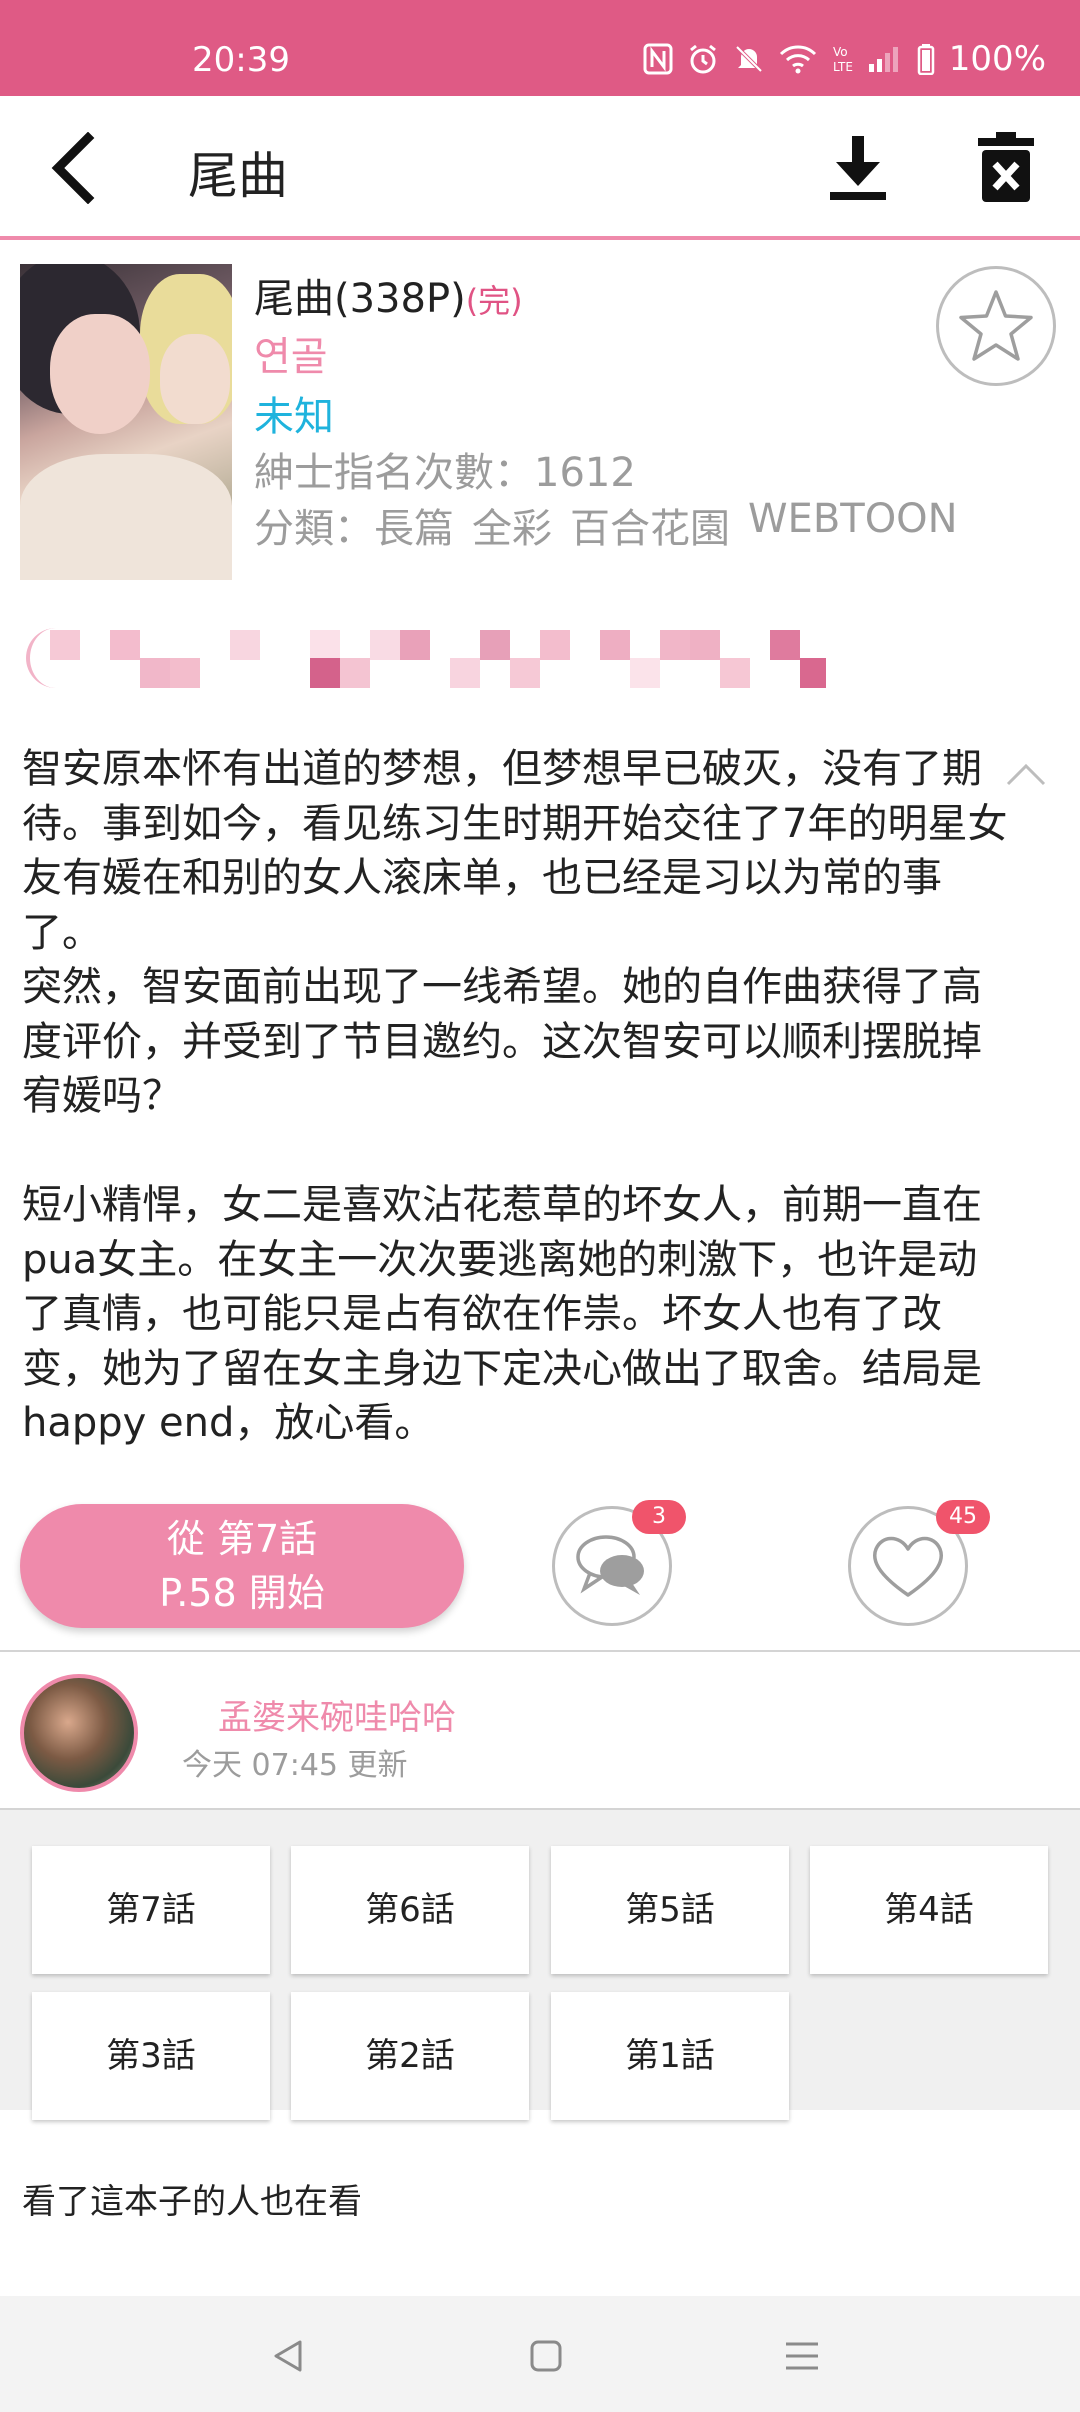 This screenshot has width=1080, height=2412. I want to click on system-nav-bar, so click(540, 2354).